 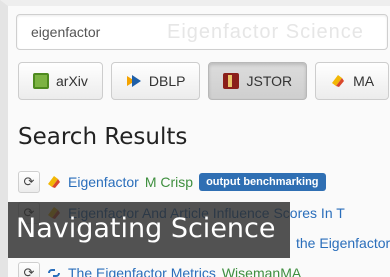 What do you see at coordinates (167, 81) in the screenshot?
I see `source-label: DBLP` at bounding box center [167, 81].